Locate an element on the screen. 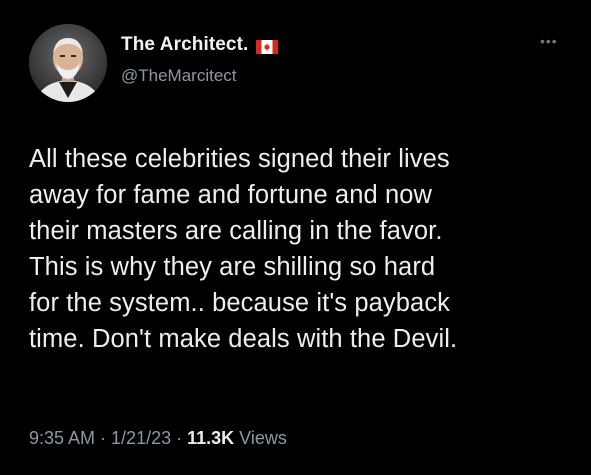 Image resolution: width=591 pixels, height=475 pixels. avatar is located at coordinates (68, 63).